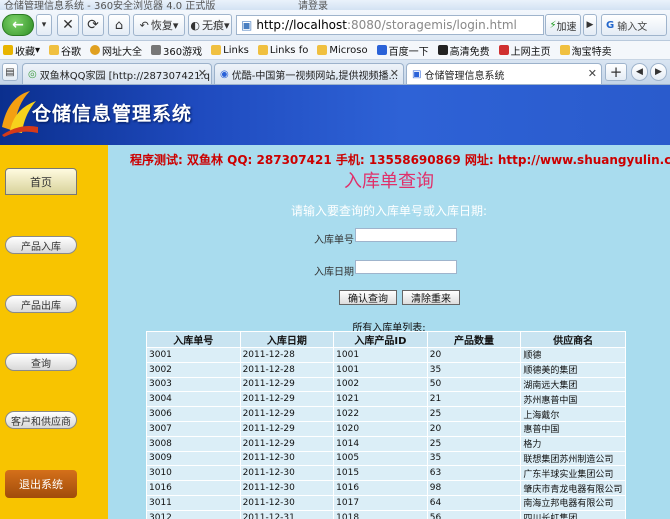 The height and width of the screenshot is (519, 670). I want to click on sidebar-item-query: 查询, so click(41, 362).